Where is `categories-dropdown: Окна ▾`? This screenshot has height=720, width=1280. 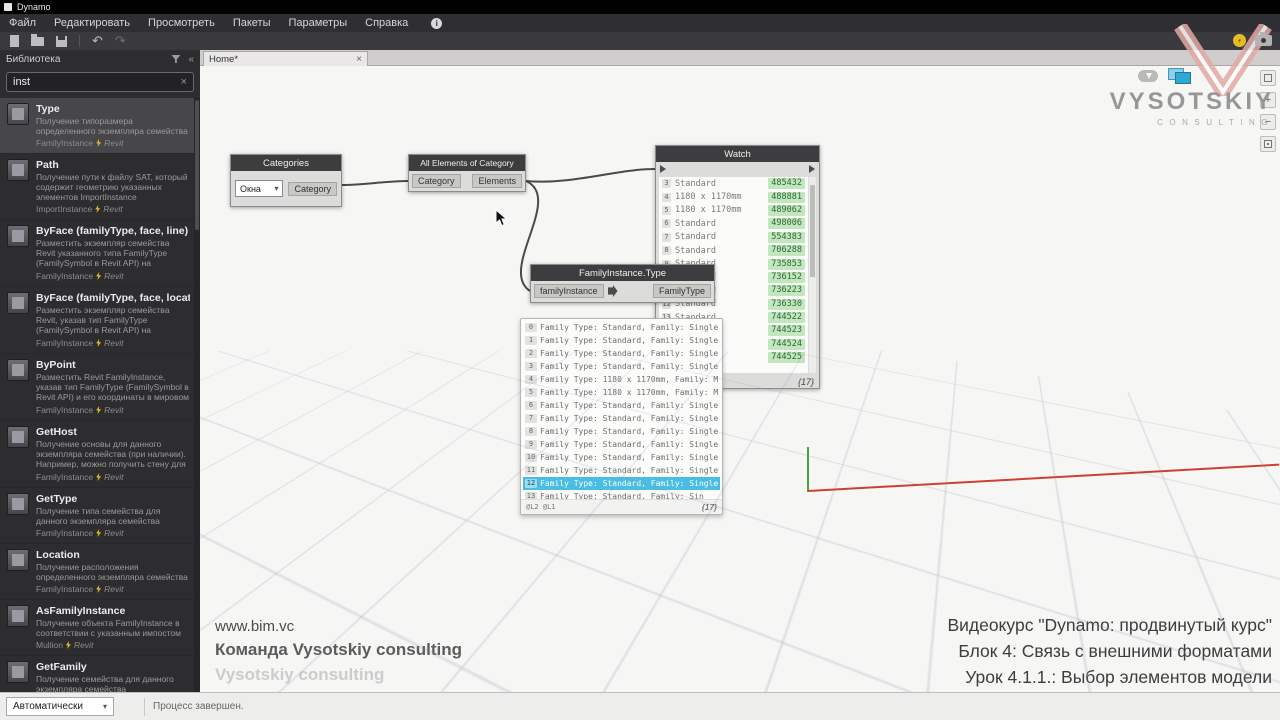 categories-dropdown: Окна ▾ is located at coordinates (259, 188).